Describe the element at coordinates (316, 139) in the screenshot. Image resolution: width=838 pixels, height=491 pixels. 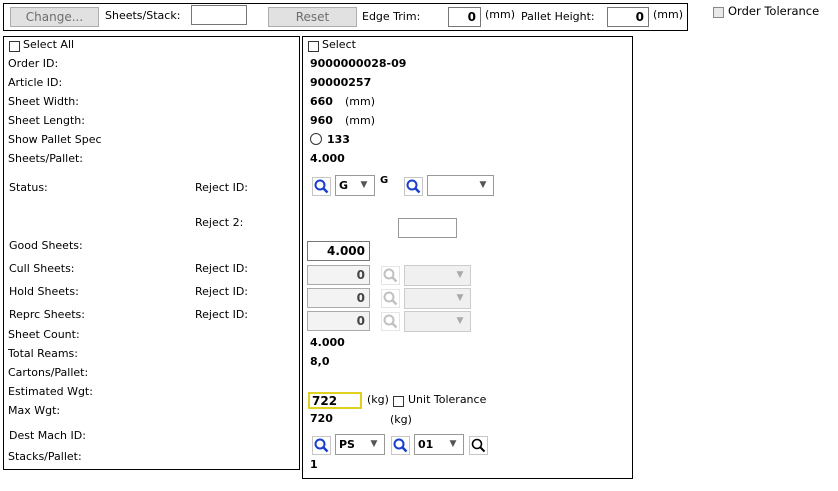
I see `pallet-spec-radio` at that location.